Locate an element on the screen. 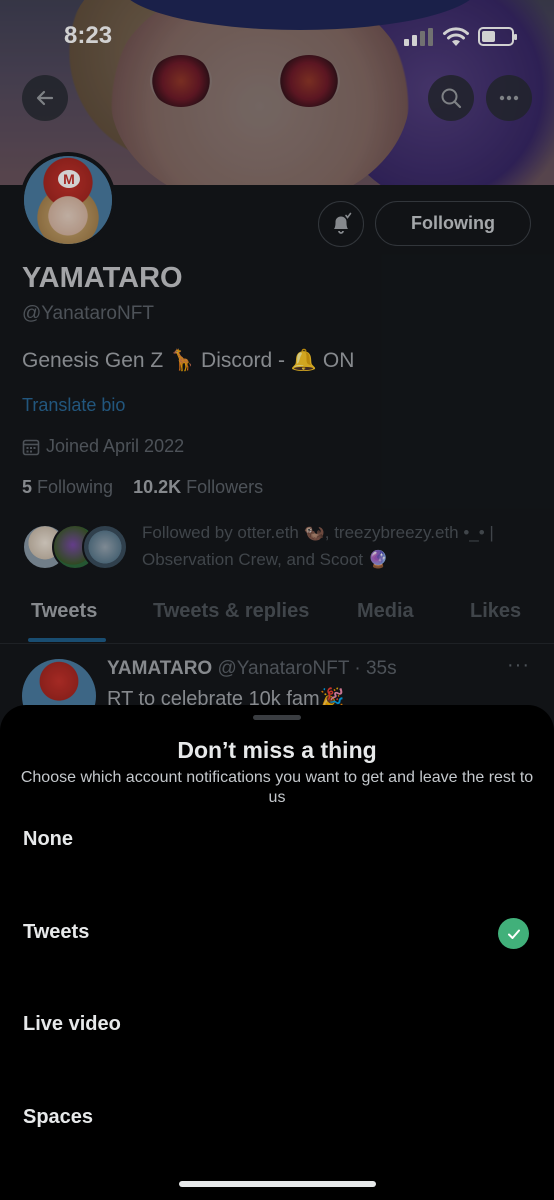 The width and height of the screenshot is (554, 1200). option-label: Spaces is located at coordinates (58, 1117).